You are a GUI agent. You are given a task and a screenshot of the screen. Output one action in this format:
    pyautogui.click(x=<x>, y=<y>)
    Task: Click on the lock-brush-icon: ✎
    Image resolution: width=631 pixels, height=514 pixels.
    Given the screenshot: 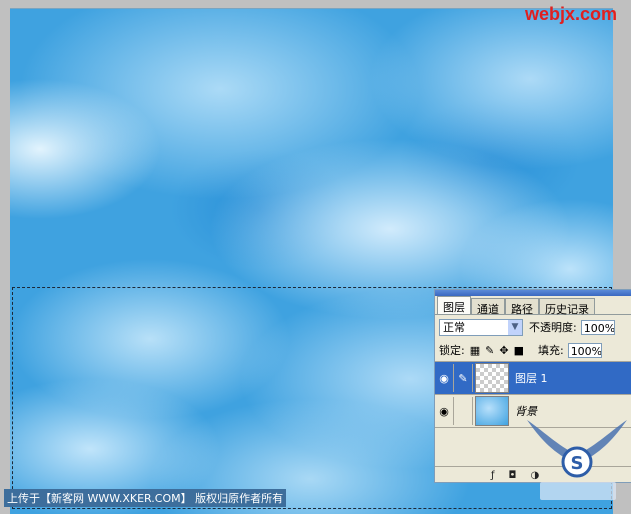 What is the action you would take?
    pyautogui.click(x=489, y=350)
    